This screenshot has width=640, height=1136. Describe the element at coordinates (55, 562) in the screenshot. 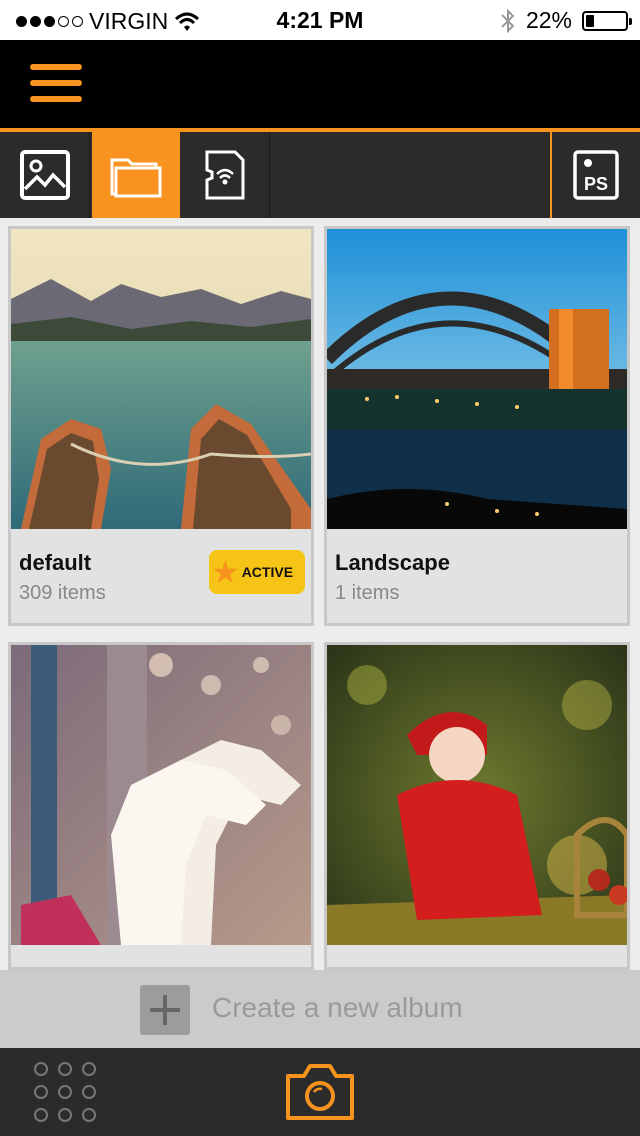

I see `album-name: default` at that location.